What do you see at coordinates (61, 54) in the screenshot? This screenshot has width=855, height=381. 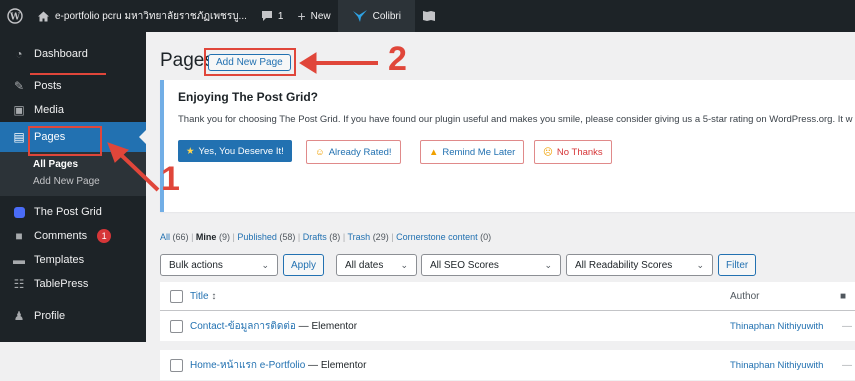 I see `sidebar-item-label: Dashboard` at bounding box center [61, 54].